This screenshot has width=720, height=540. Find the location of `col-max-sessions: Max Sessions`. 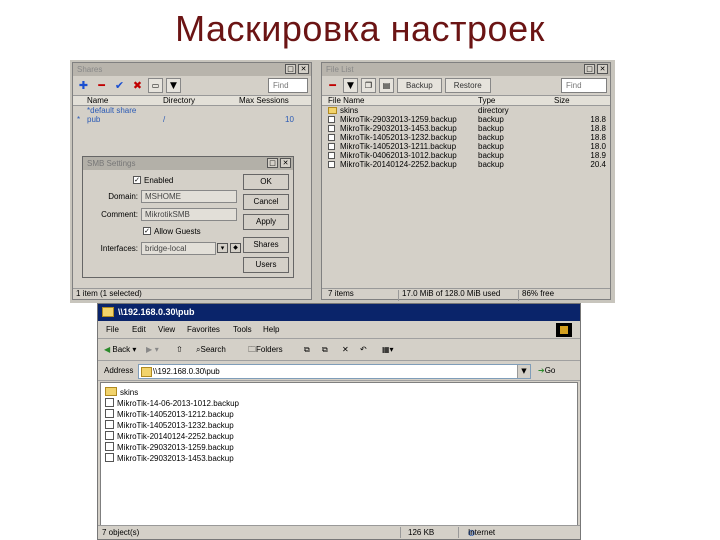

col-max-sessions: Max Sessions is located at coordinates (264, 101).